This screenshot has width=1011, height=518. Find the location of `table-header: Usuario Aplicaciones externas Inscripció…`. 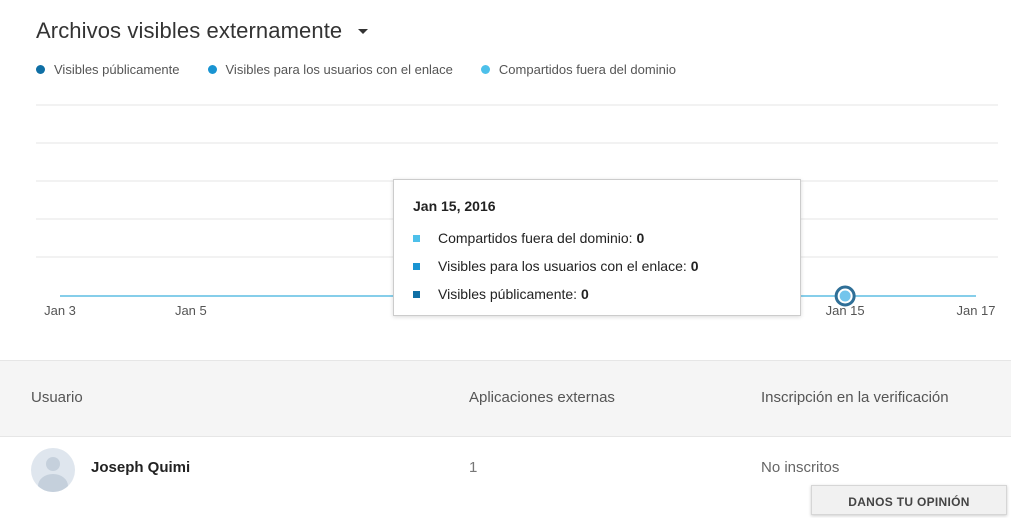

table-header: Usuario Aplicaciones externas Inscripció… is located at coordinates (505, 398).